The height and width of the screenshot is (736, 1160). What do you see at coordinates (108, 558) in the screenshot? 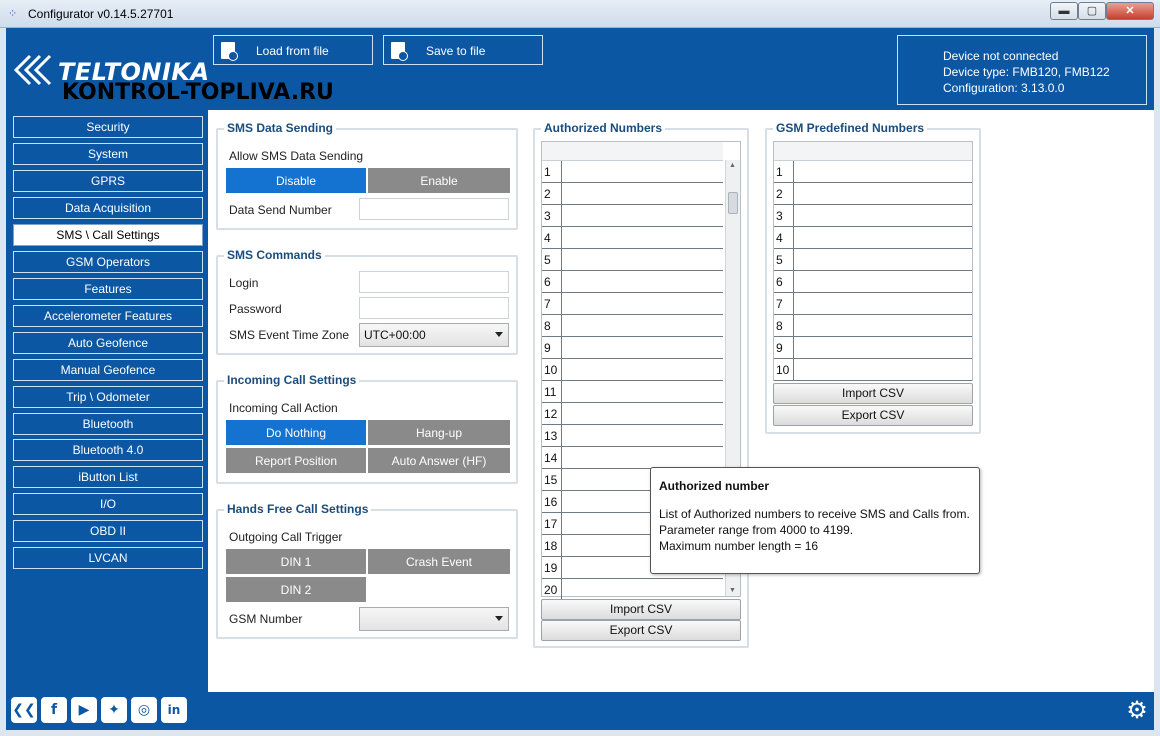
I see `sidebar-item-lvcan: LVCAN` at bounding box center [108, 558].